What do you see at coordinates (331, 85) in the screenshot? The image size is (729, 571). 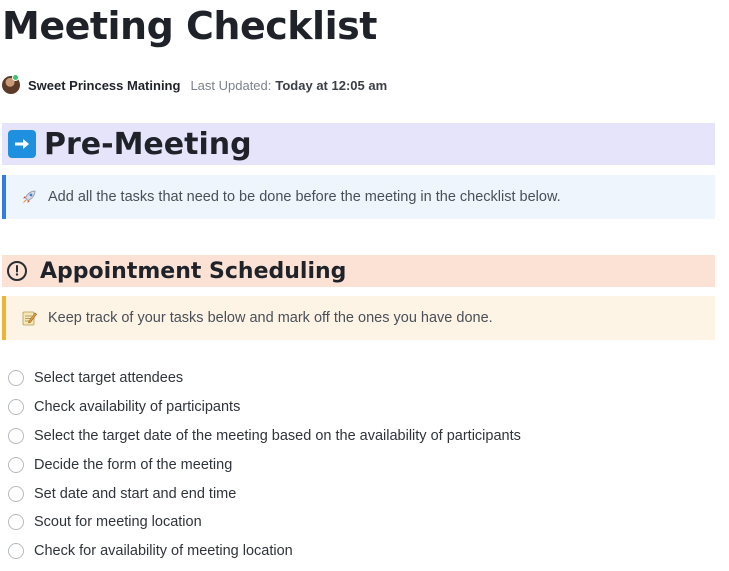 I see `last-updated-value: Today at 12:05 am` at bounding box center [331, 85].